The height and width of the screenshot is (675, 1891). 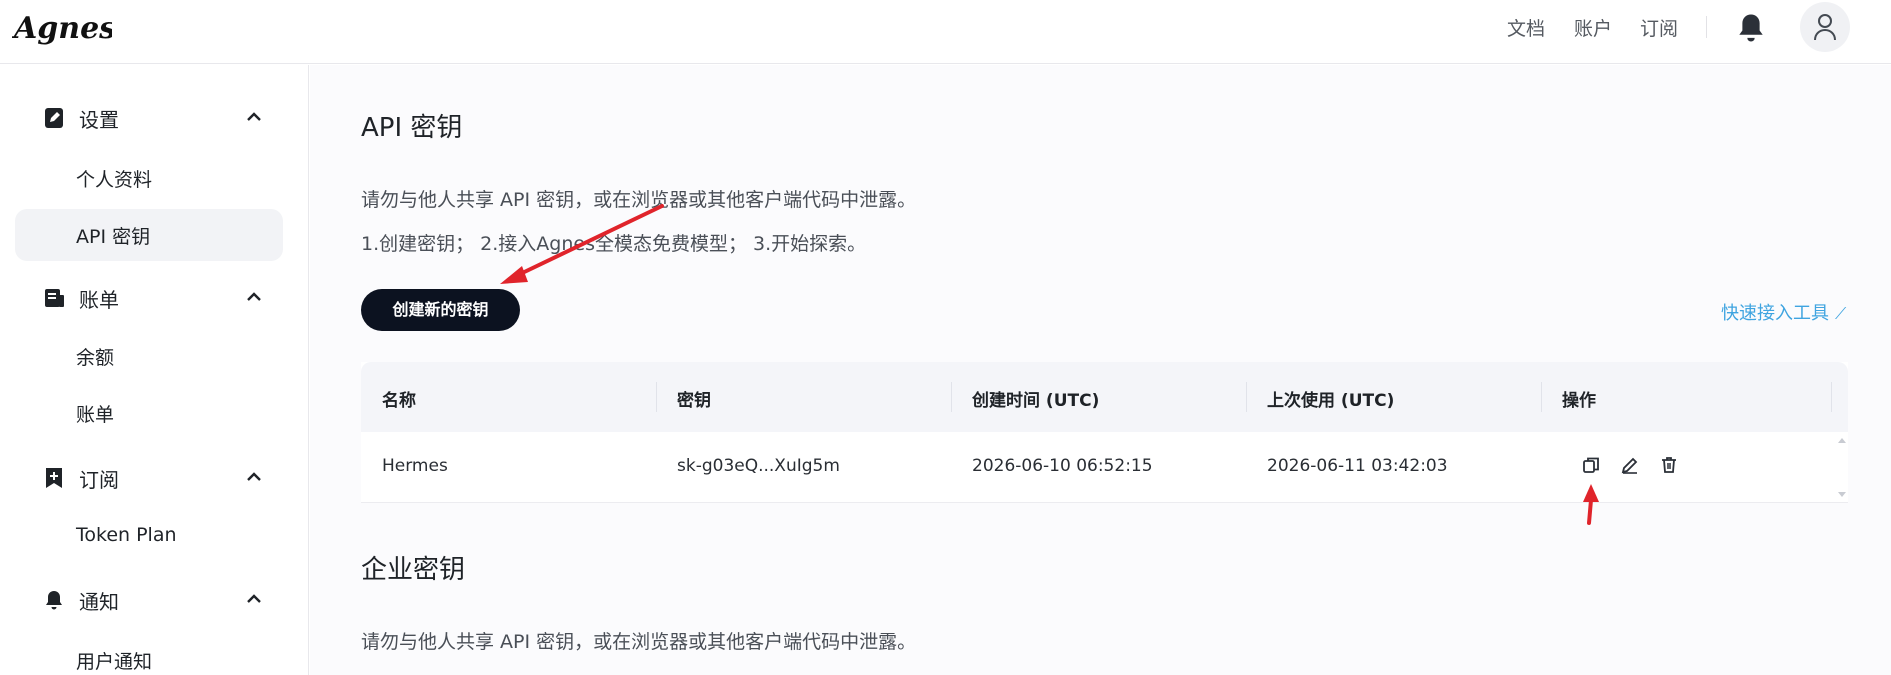 What do you see at coordinates (1659, 27) in the screenshot?
I see `nav-subscription: 订阅` at bounding box center [1659, 27].